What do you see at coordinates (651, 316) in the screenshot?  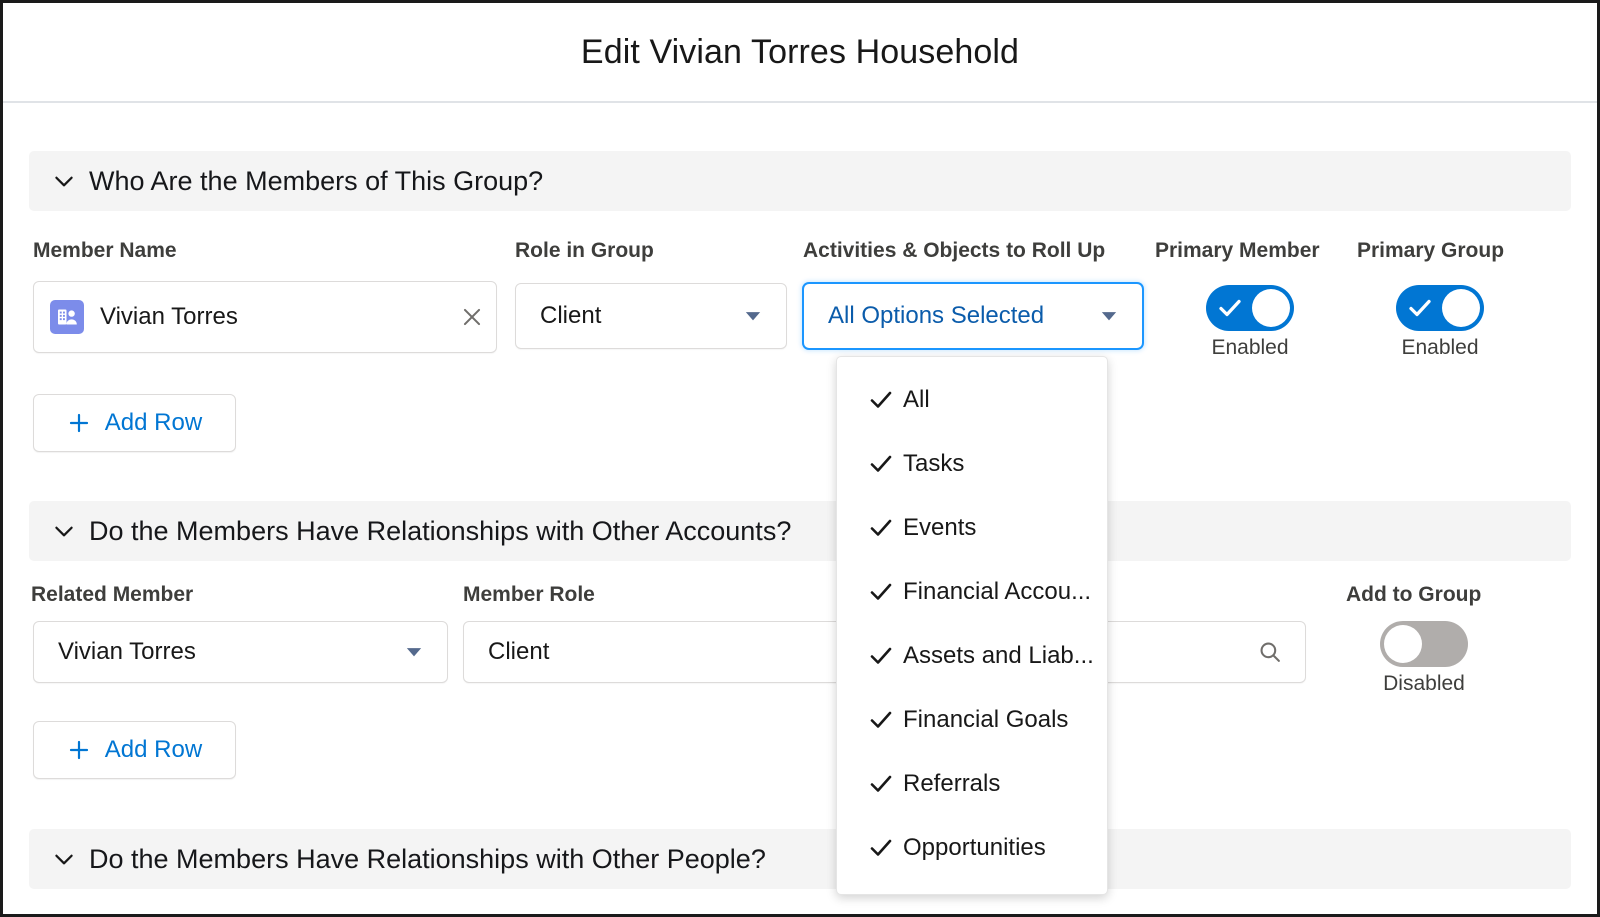 I see `role-in-group-select: Client` at bounding box center [651, 316].